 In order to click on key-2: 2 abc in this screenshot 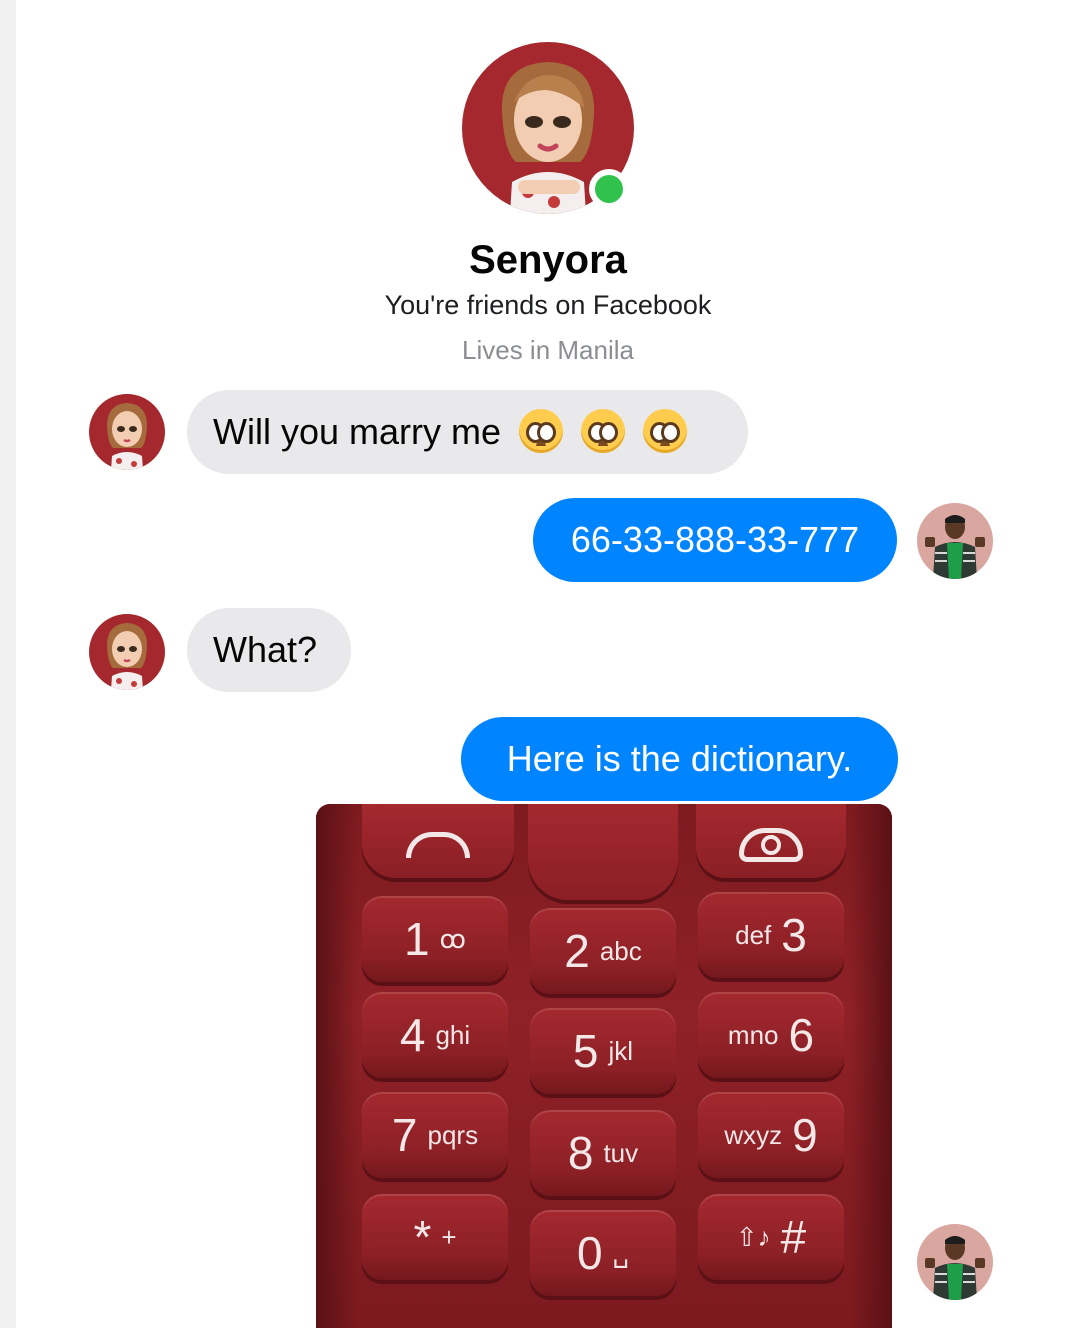, I will do `click(603, 951)`.